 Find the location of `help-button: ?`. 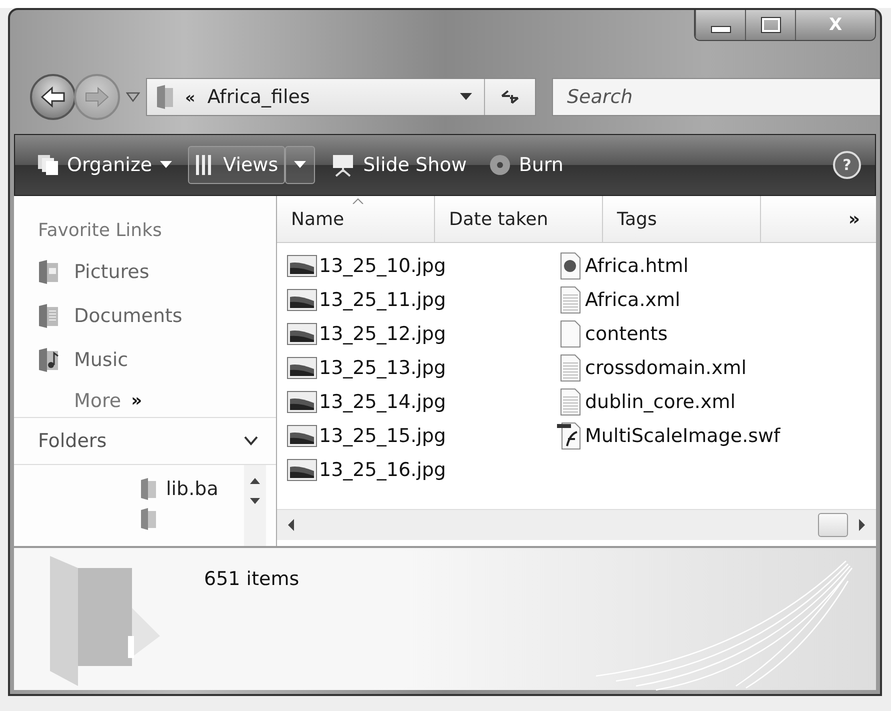

help-button: ? is located at coordinates (847, 165).